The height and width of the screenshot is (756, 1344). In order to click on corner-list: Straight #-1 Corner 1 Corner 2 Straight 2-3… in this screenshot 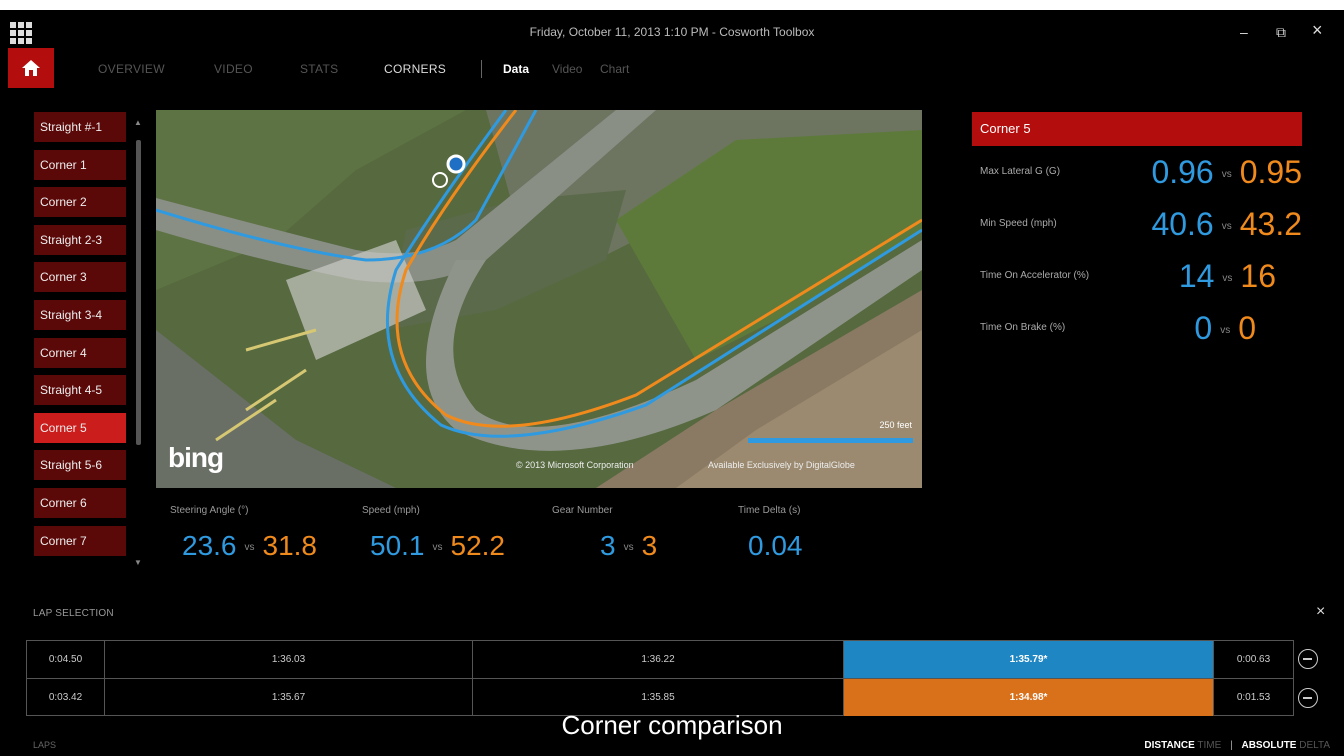, I will do `click(80, 337)`.